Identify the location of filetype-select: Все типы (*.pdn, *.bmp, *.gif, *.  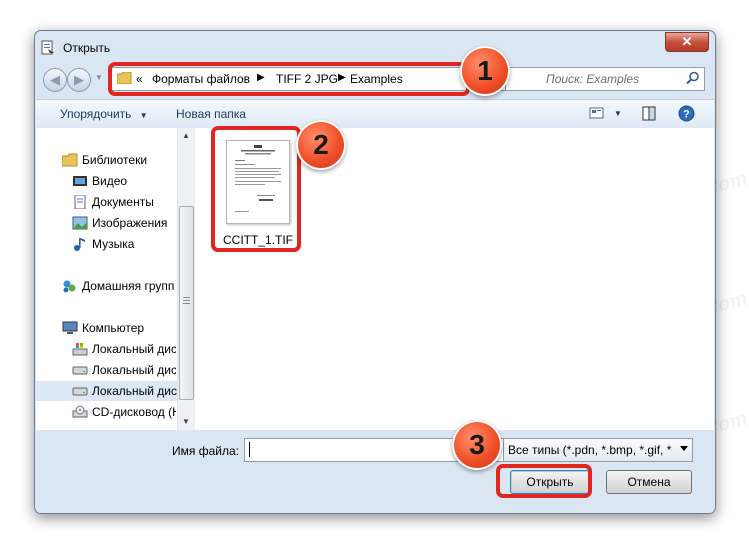
(598, 450).